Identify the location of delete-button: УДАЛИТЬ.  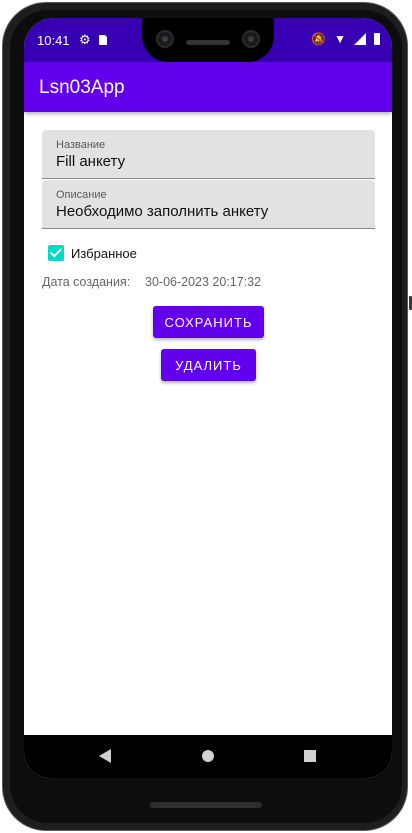
(208, 365).